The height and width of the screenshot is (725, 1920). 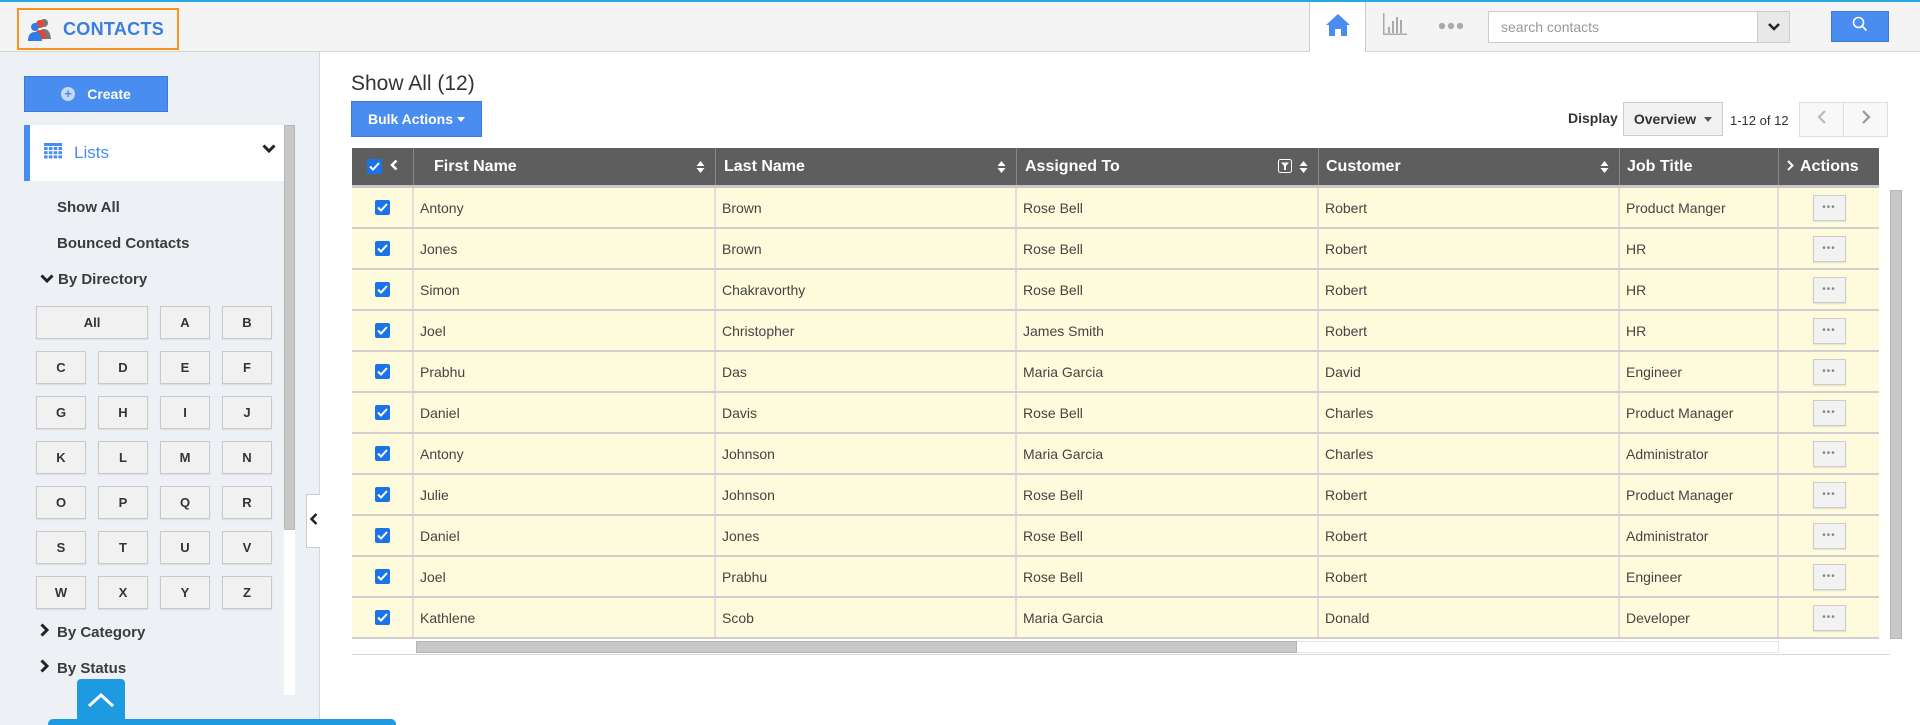 What do you see at coordinates (1337, 27) in the screenshot?
I see `home-button` at bounding box center [1337, 27].